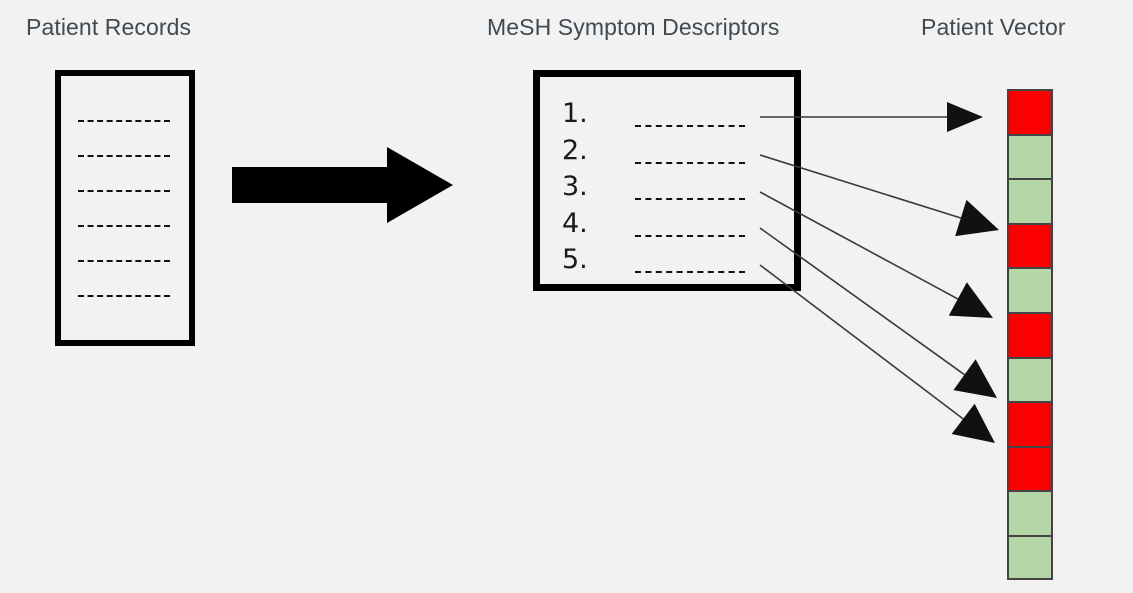  I want to click on record-text-lines, so click(125, 208).